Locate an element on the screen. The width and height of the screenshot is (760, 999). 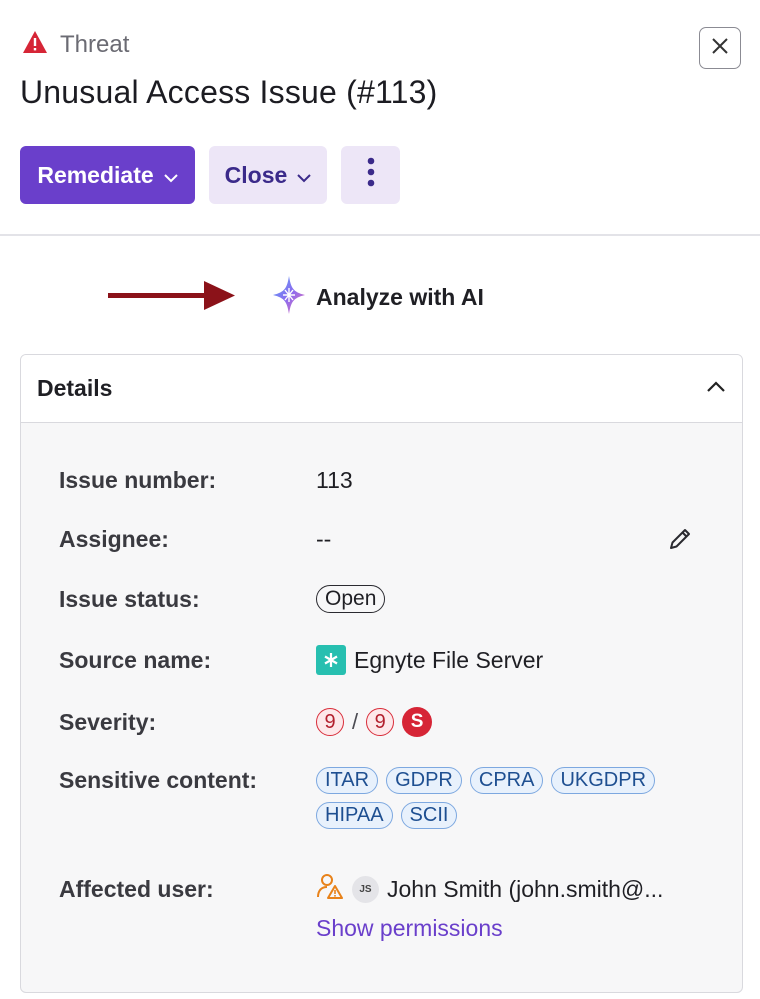
assignee-value: -- is located at coordinates (324, 539).